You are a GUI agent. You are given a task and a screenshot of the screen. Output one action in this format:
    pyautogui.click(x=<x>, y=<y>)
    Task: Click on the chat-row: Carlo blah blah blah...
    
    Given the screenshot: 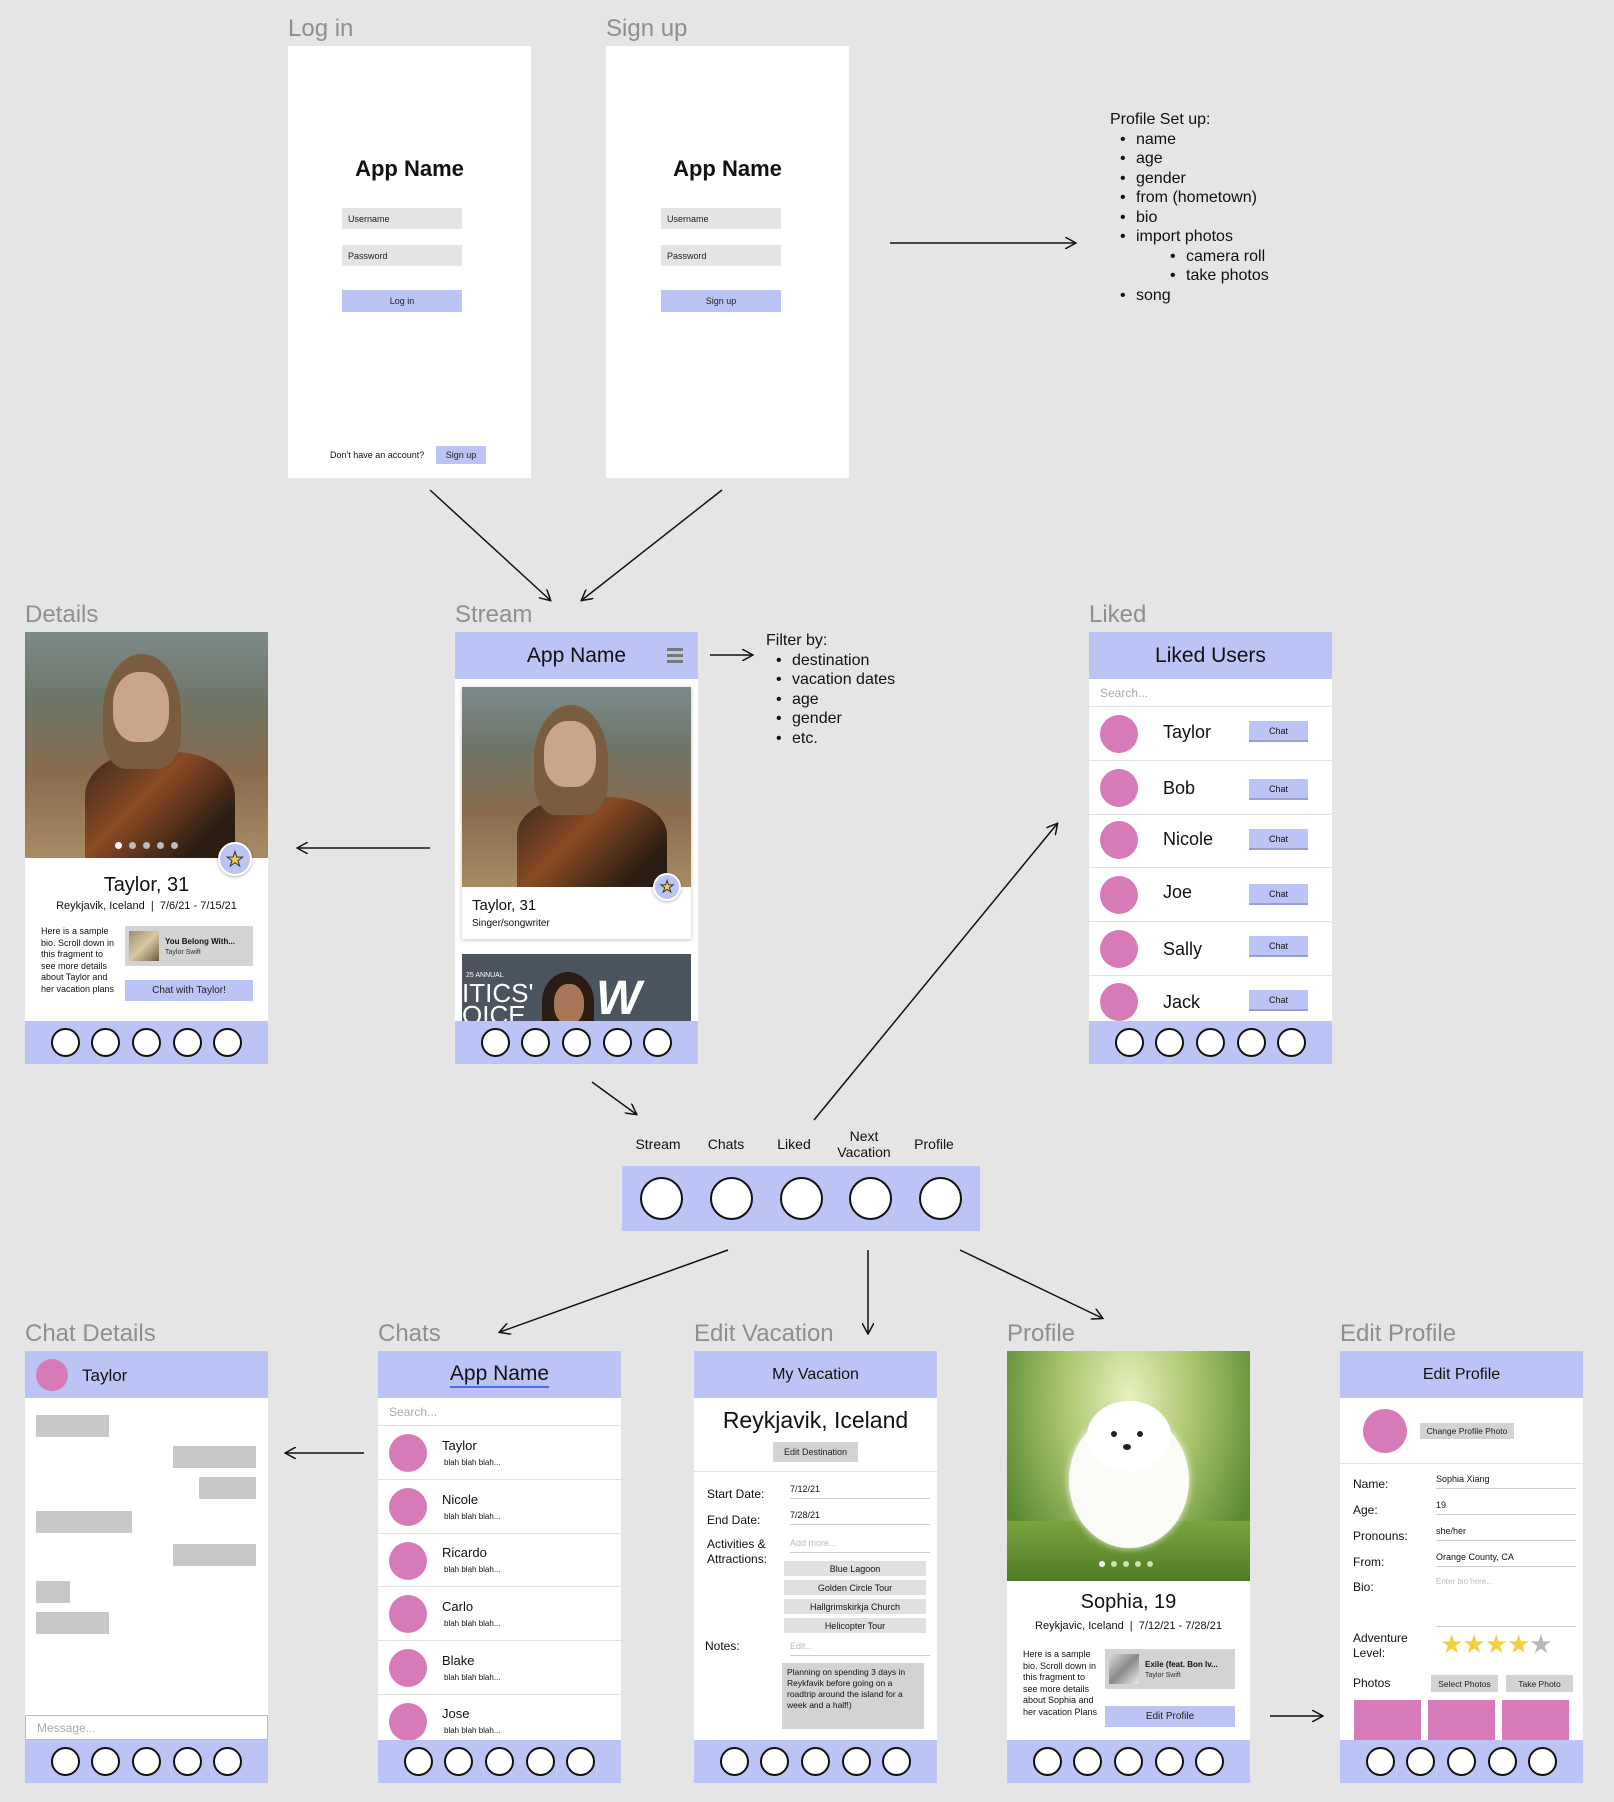 What is the action you would take?
    pyautogui.click(x=499, y=1613)
    